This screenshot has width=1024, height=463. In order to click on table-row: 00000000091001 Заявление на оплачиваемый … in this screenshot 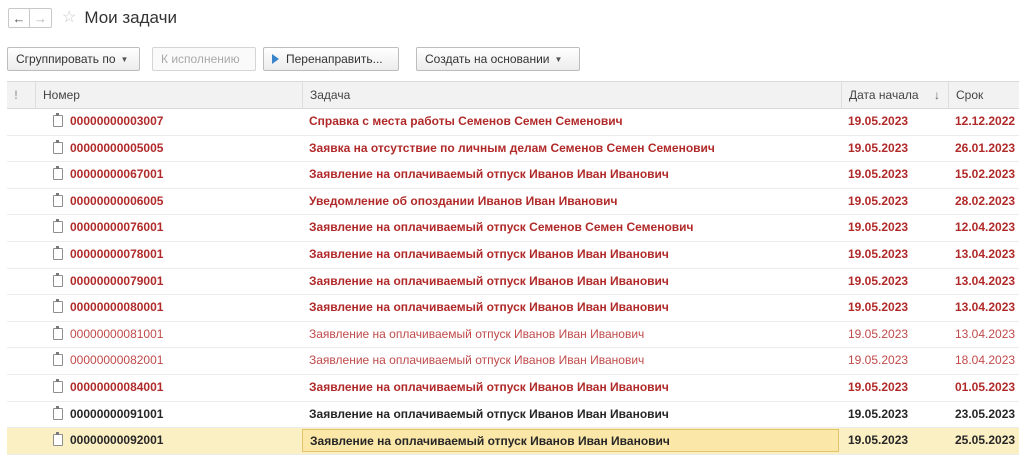, I will do `click(513, 415)`.